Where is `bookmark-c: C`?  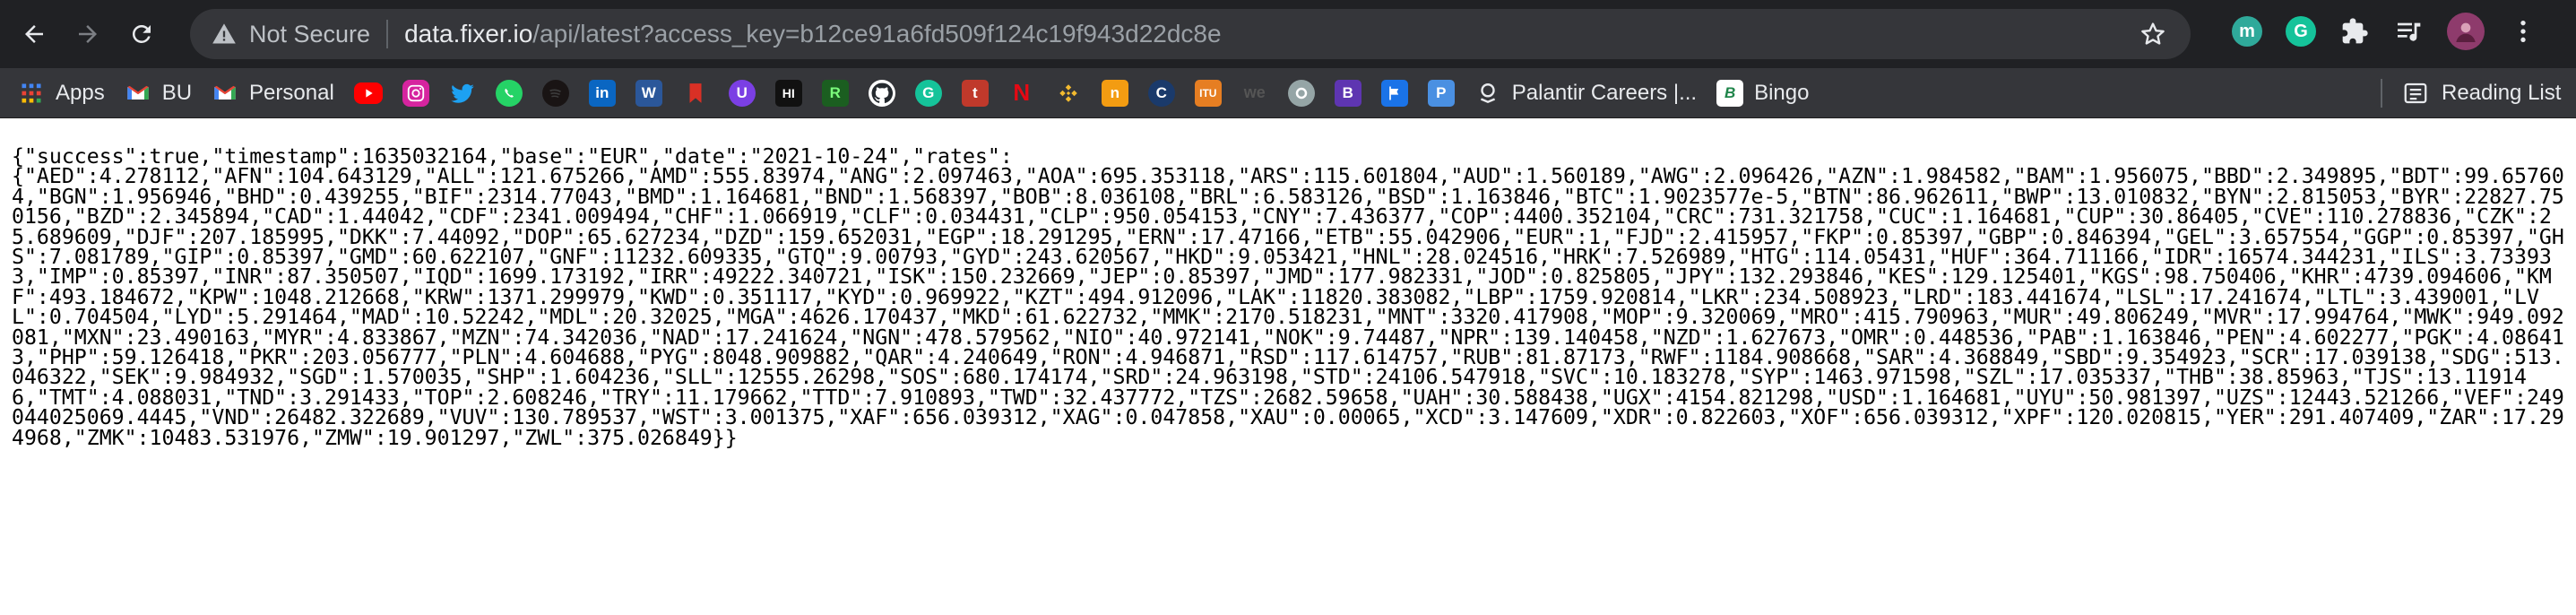 bookmark-c: C is located at coordinates (1161, 93).